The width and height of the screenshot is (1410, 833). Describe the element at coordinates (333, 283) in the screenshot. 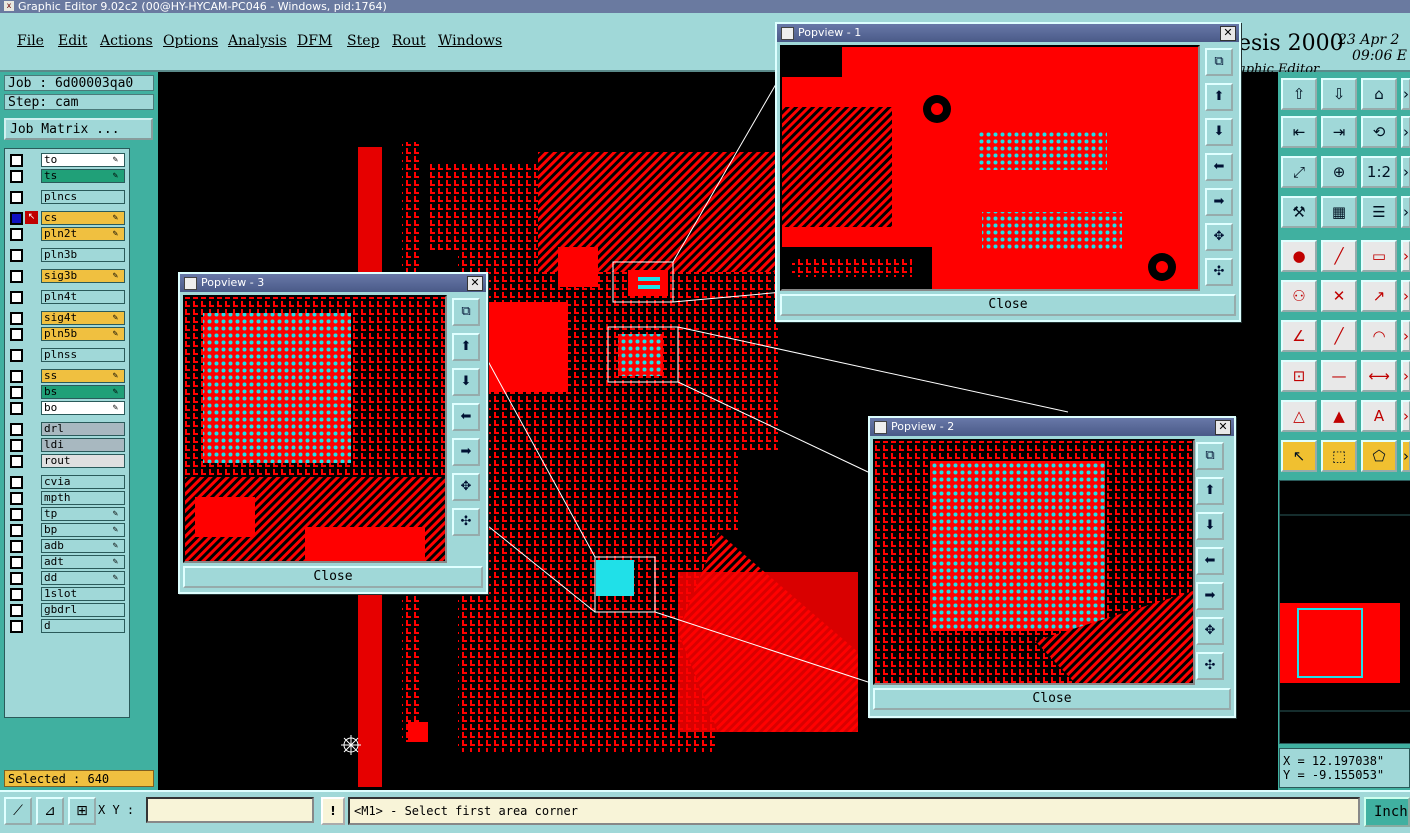

I see `popview-3-titlebar: Popview - 3` at that location.